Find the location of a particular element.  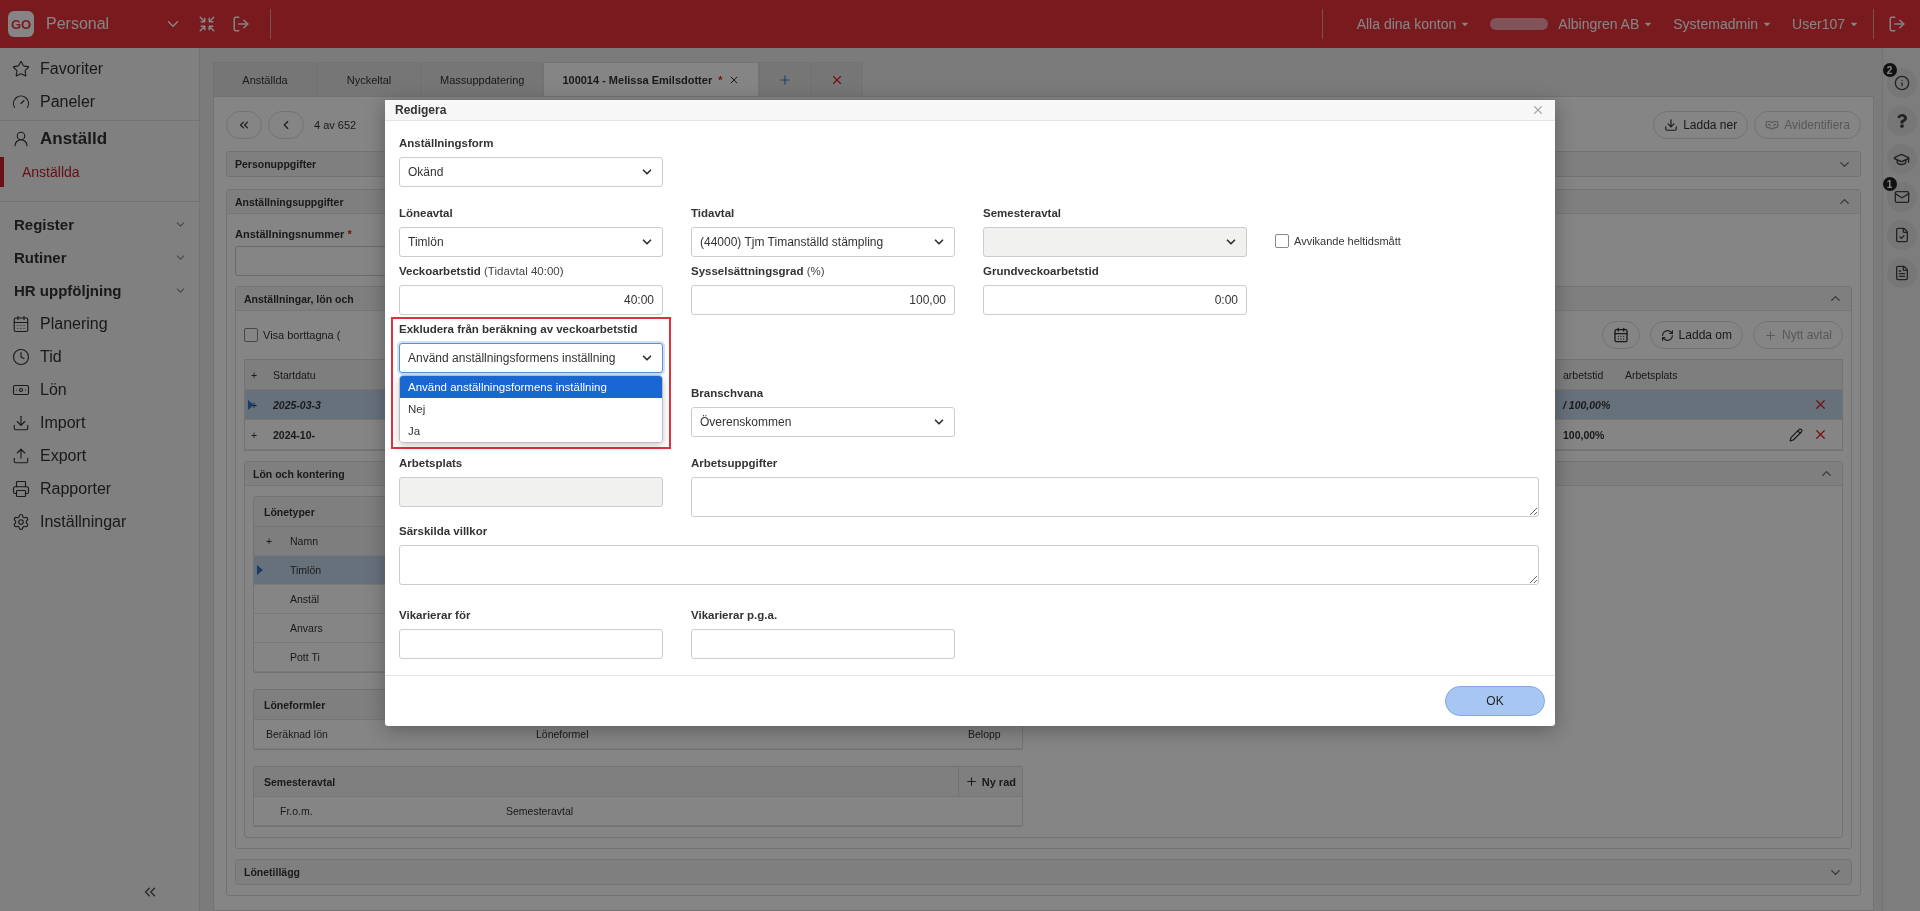

sidebar-item: Planering is located at coordinates (99, 323).